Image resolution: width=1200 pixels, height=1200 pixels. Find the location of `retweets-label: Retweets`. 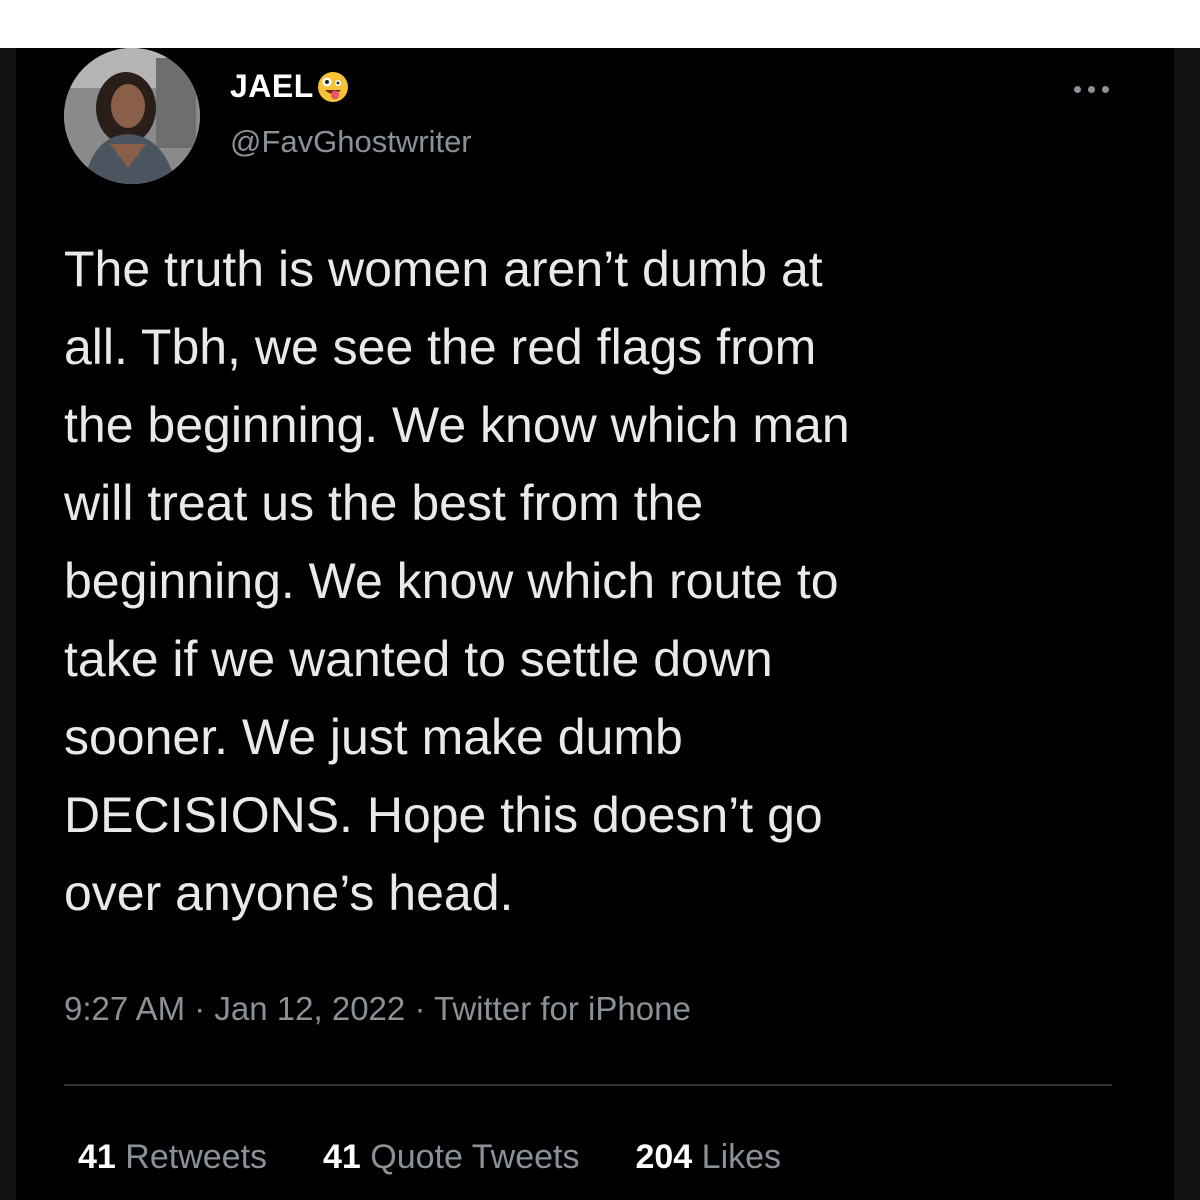

retweets-label: Retweets is located at coordinates (196, 1157).